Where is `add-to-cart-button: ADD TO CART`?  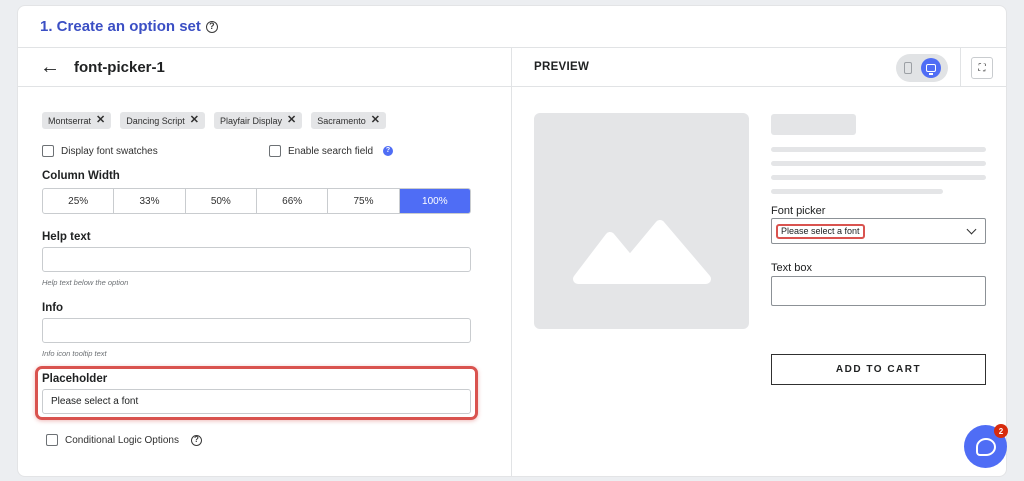 add-to-cart-button: ADD TO CART is located at coordinates (878, 369).